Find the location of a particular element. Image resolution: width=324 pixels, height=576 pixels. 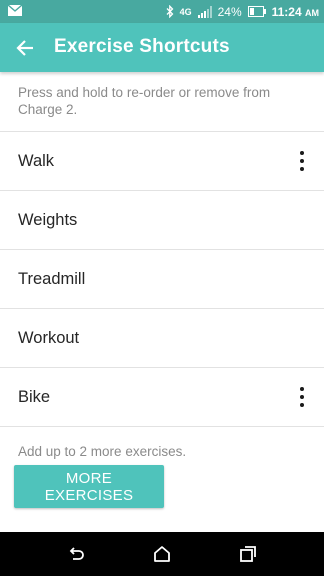

exercise-item-bike: Bike is located at coordinates (162, 397).